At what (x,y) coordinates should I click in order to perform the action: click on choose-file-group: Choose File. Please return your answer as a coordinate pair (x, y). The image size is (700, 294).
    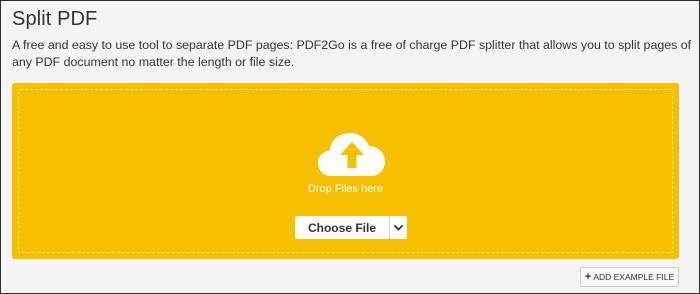
    Looking at the image, I should click on (351, 227).